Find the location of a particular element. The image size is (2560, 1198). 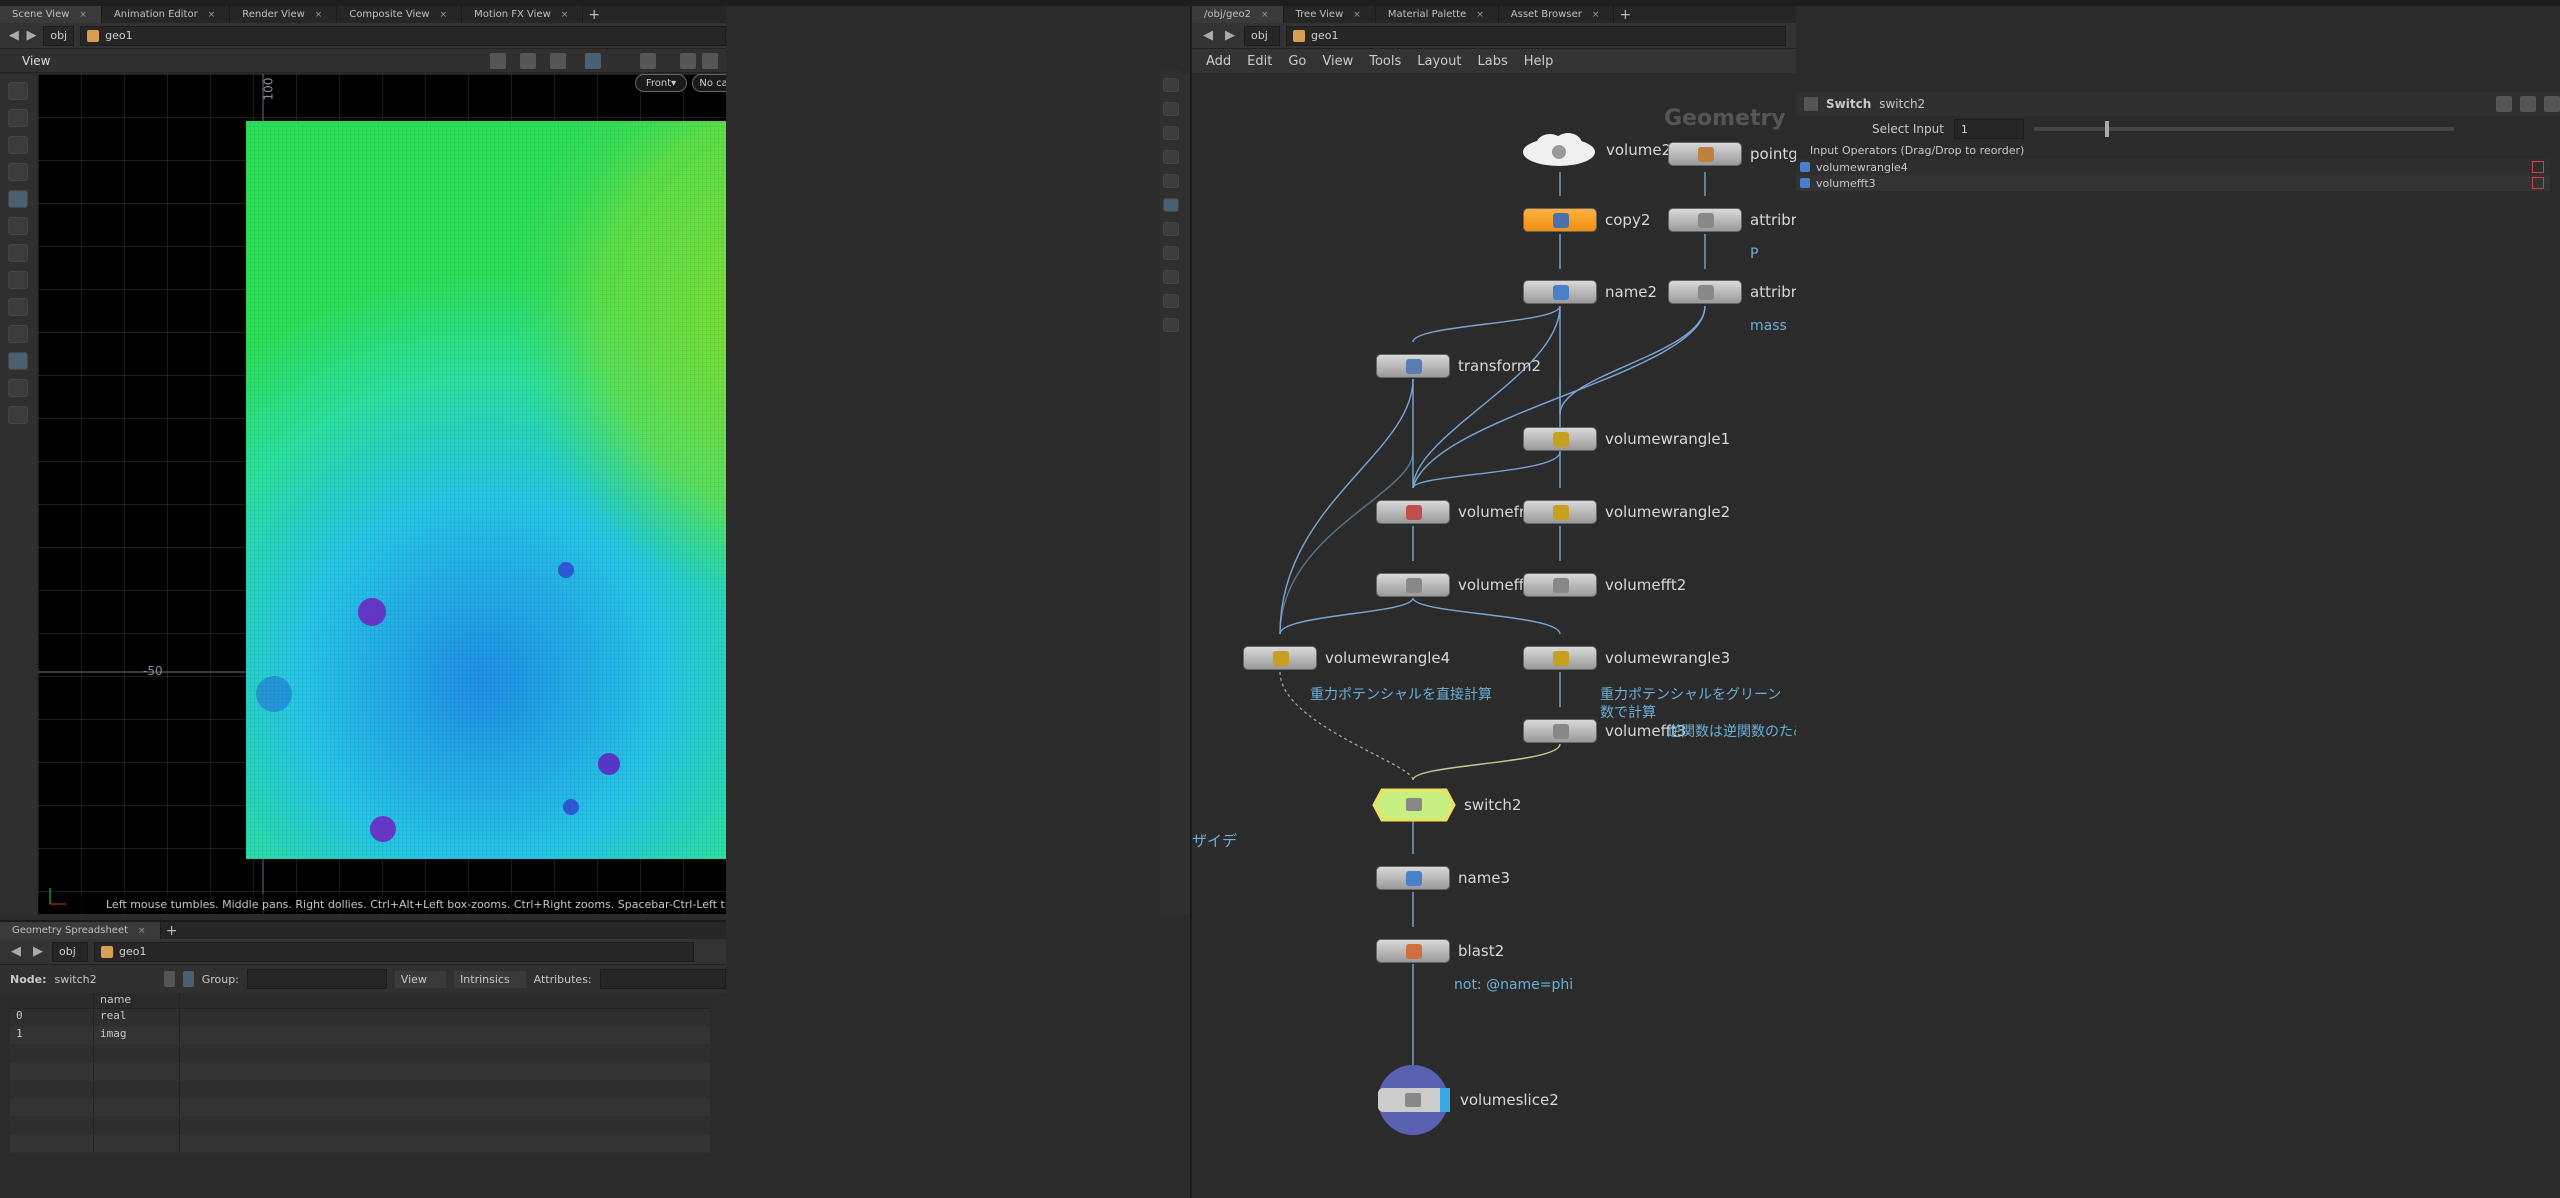

record-icon is located at coordinates (648, 61).